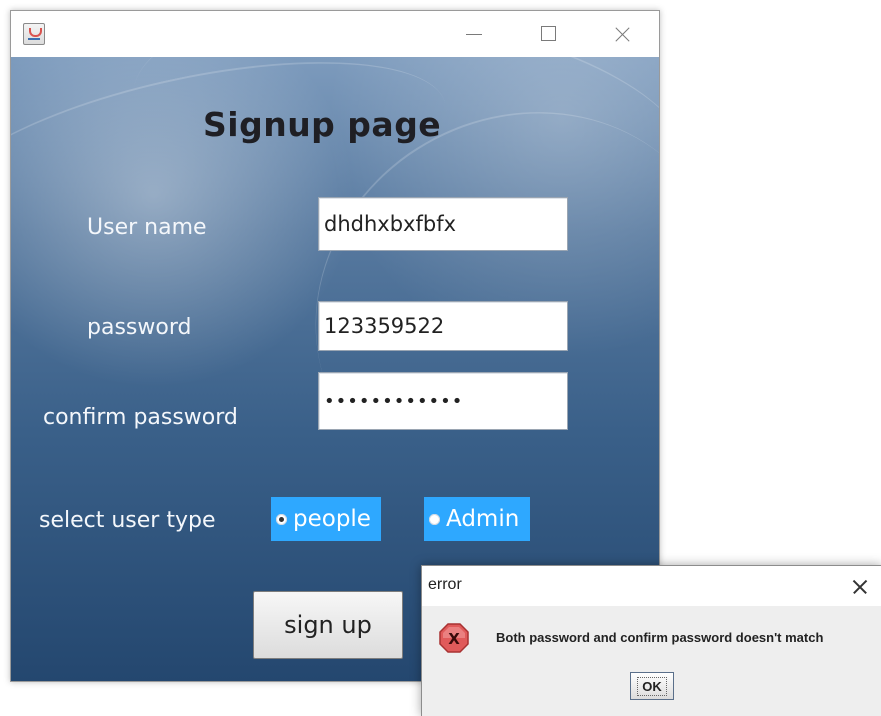 The image size is (881, 716). I want to click on user-type-label: select user type, so click(127, 520).